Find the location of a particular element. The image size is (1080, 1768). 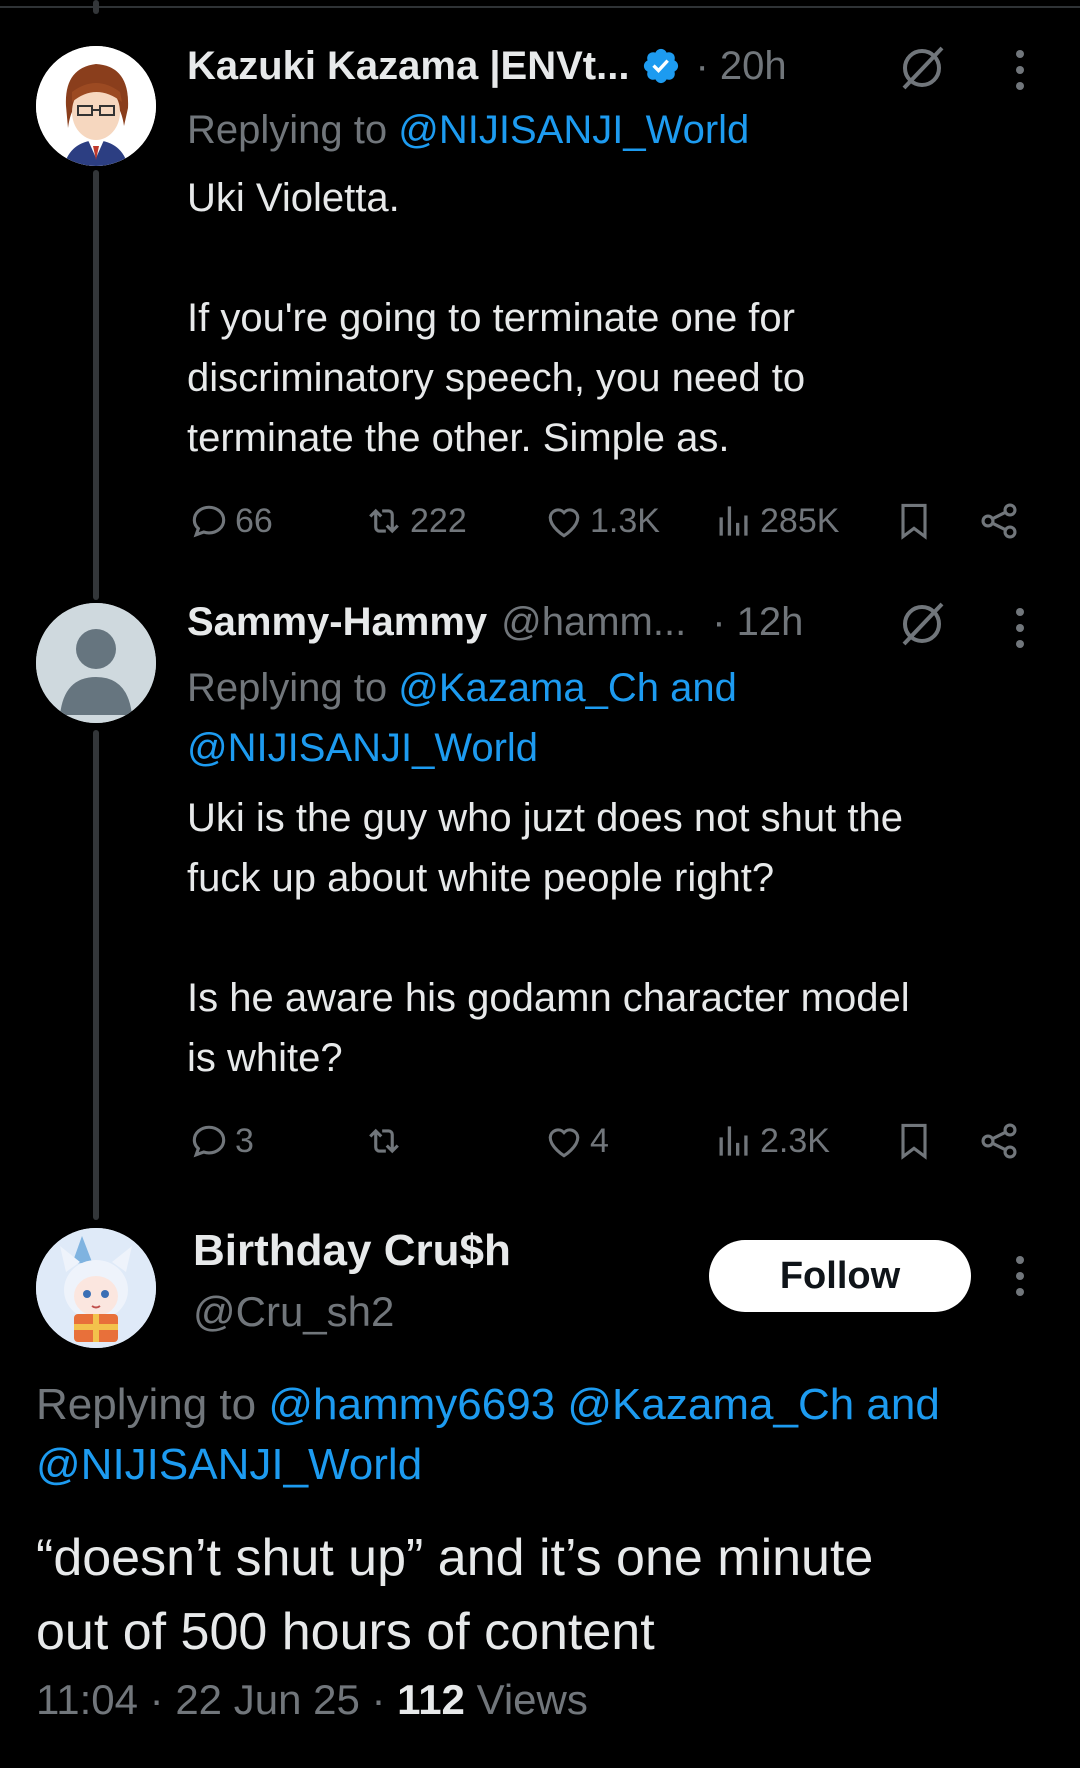

tweet-metadata: 11:04 · 22 Jun 25 · 112 Views is located at coordinates (312, 1700).